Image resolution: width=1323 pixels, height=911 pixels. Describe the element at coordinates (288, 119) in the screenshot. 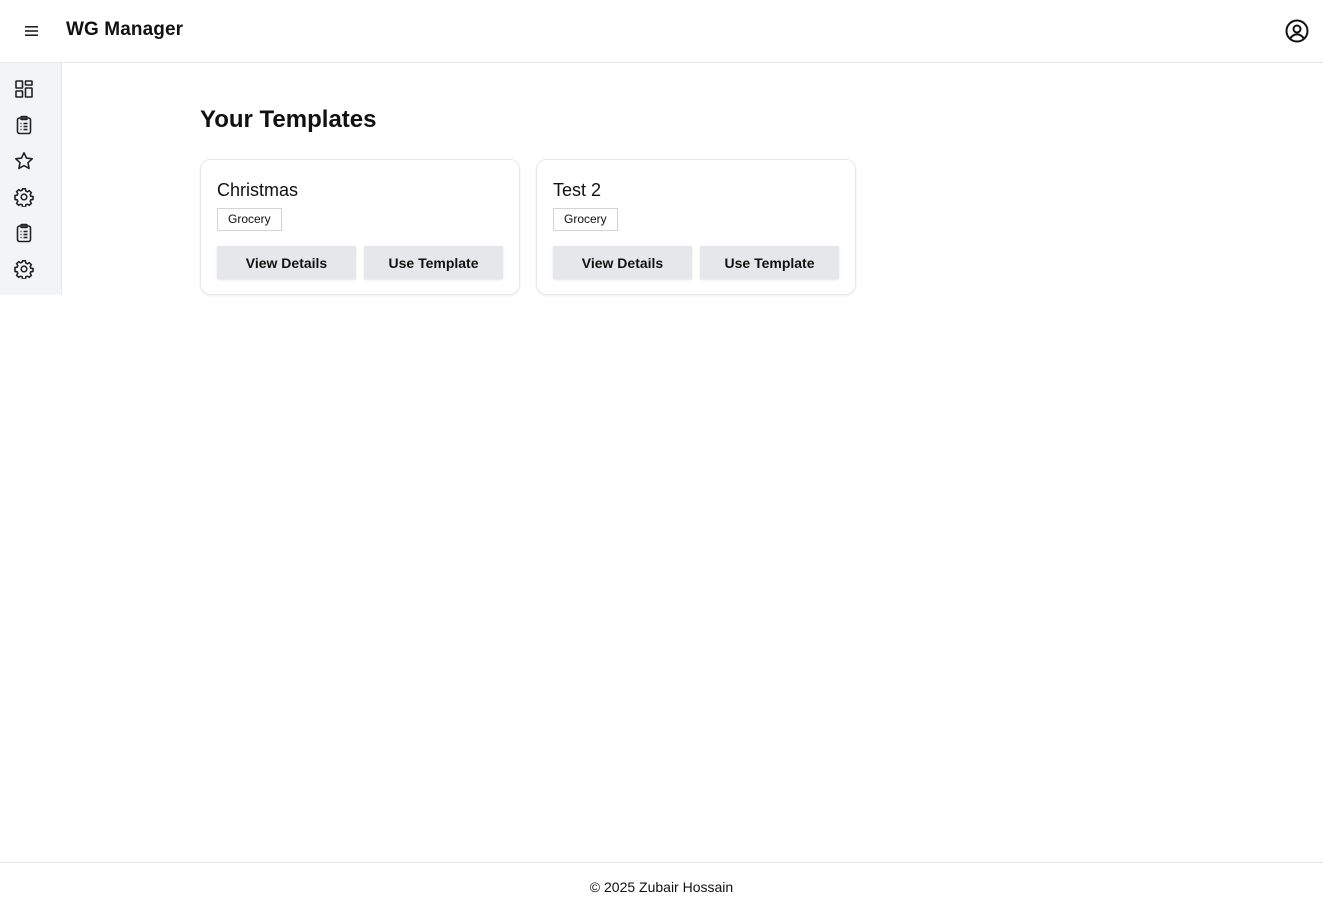

I see `page-title: Your Templates` at that location.